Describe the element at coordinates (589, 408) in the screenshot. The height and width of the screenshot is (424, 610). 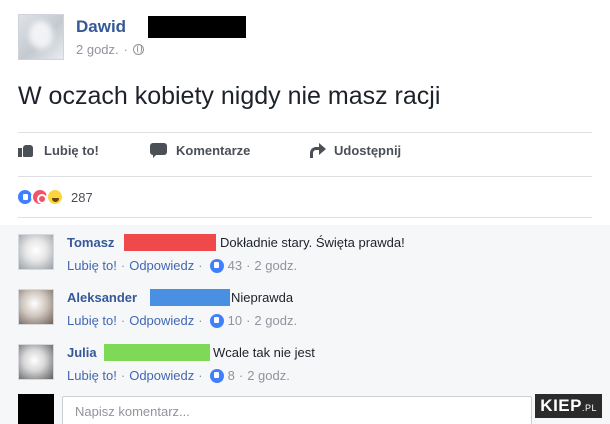
I see `watermark-suffix: .PL` at that location.